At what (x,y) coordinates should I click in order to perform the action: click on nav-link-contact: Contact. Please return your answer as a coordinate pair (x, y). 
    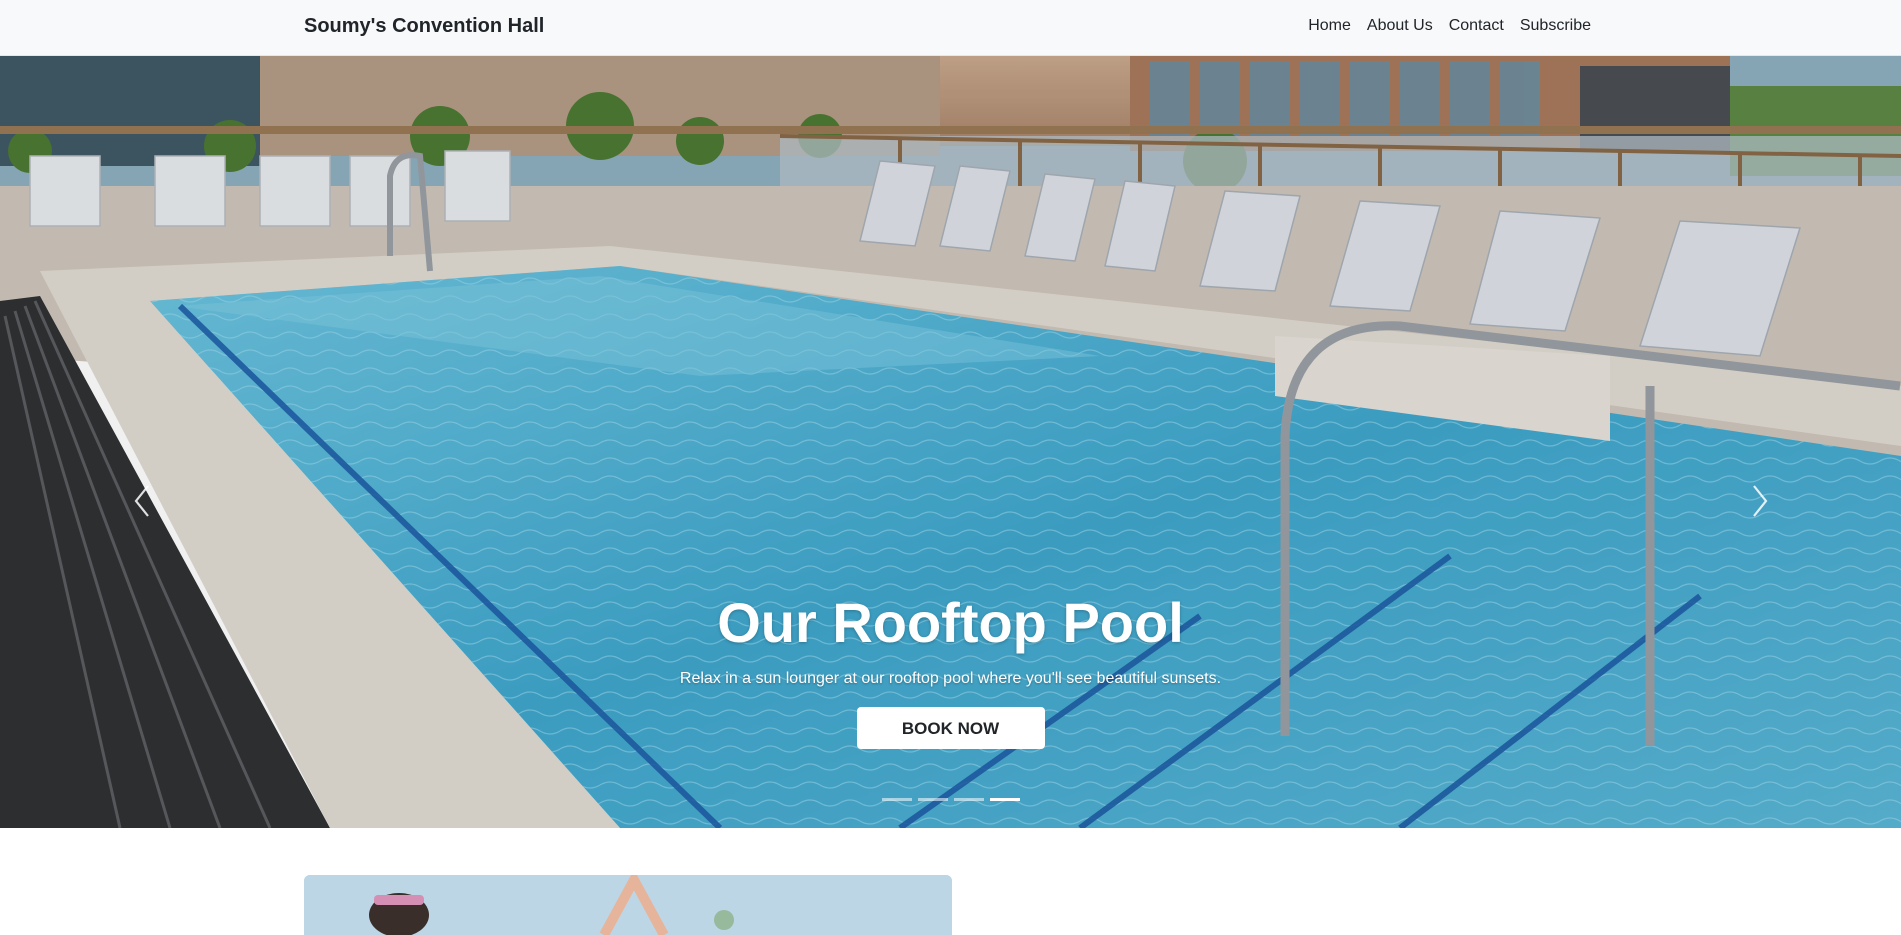
    Looking at the image, I should click on (1476, 26).